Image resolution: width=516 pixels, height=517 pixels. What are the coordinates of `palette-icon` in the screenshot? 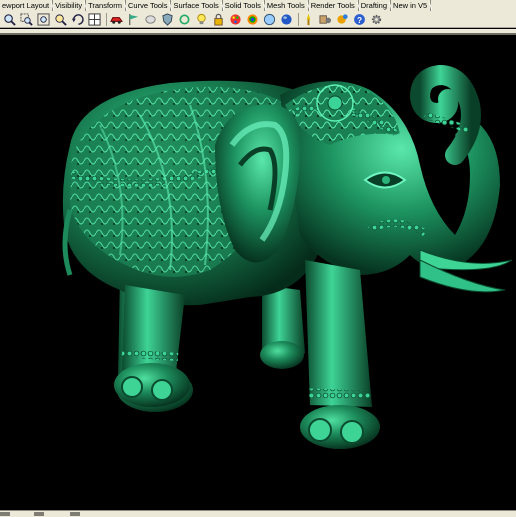 It's located at (235, 19).